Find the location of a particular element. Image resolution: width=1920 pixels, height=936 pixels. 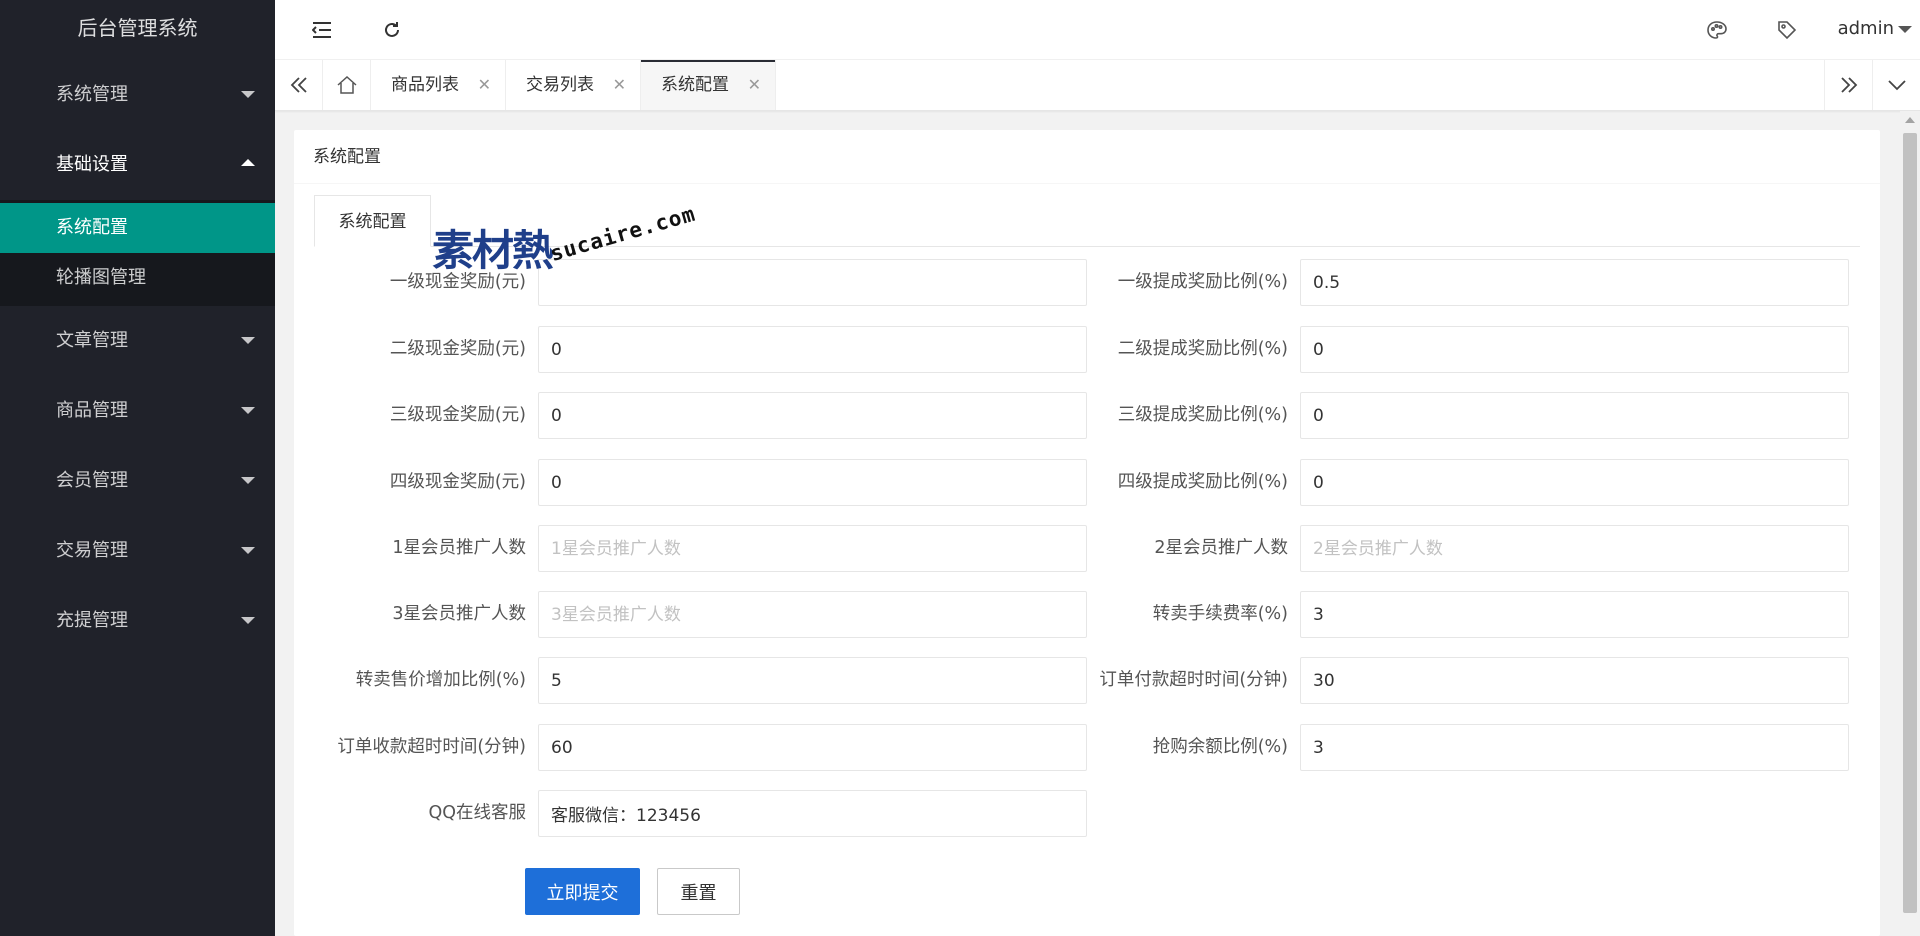

caret-up-icon is located at coordinates (248, 162).